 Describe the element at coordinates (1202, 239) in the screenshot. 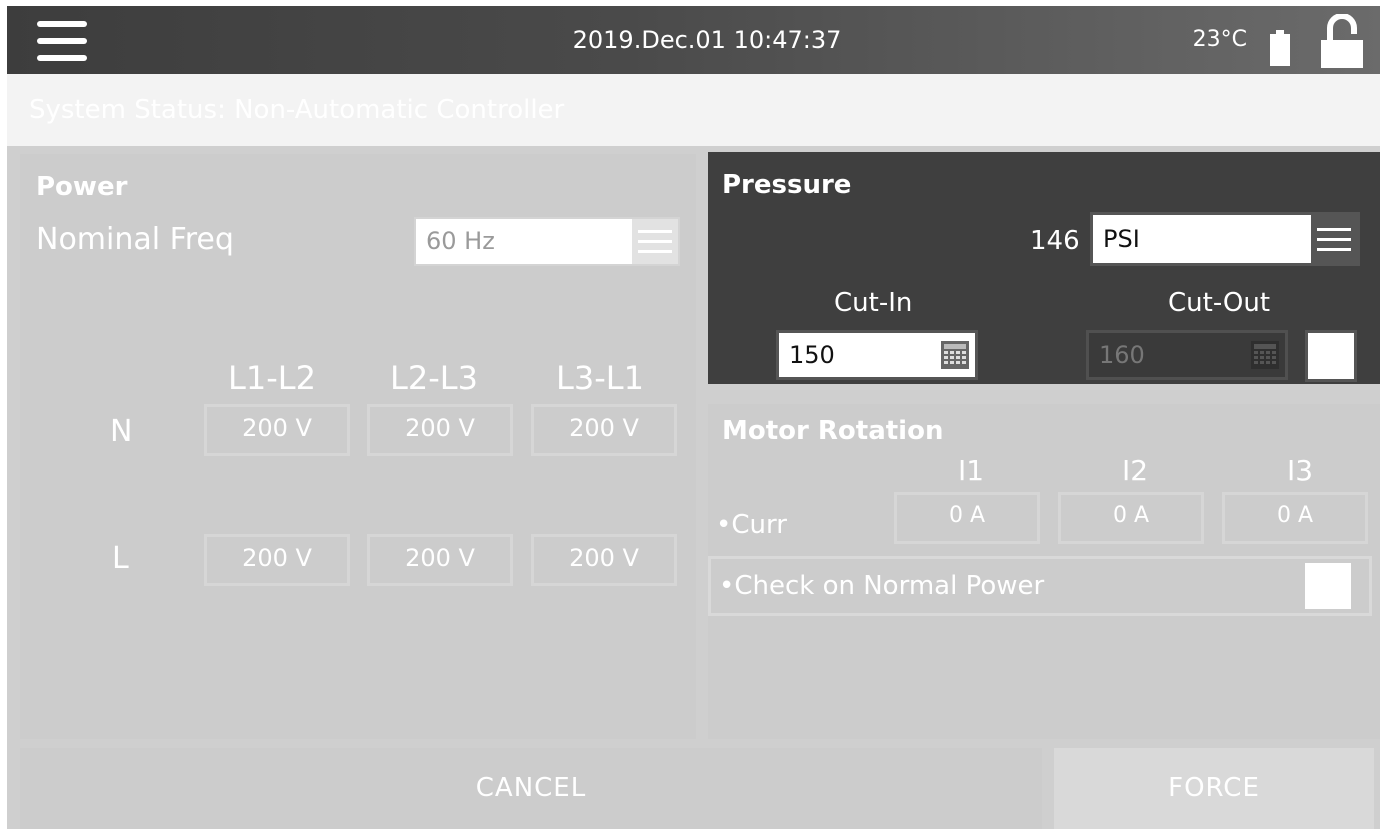

I see `pressure-unit-value: PSI` at that location.